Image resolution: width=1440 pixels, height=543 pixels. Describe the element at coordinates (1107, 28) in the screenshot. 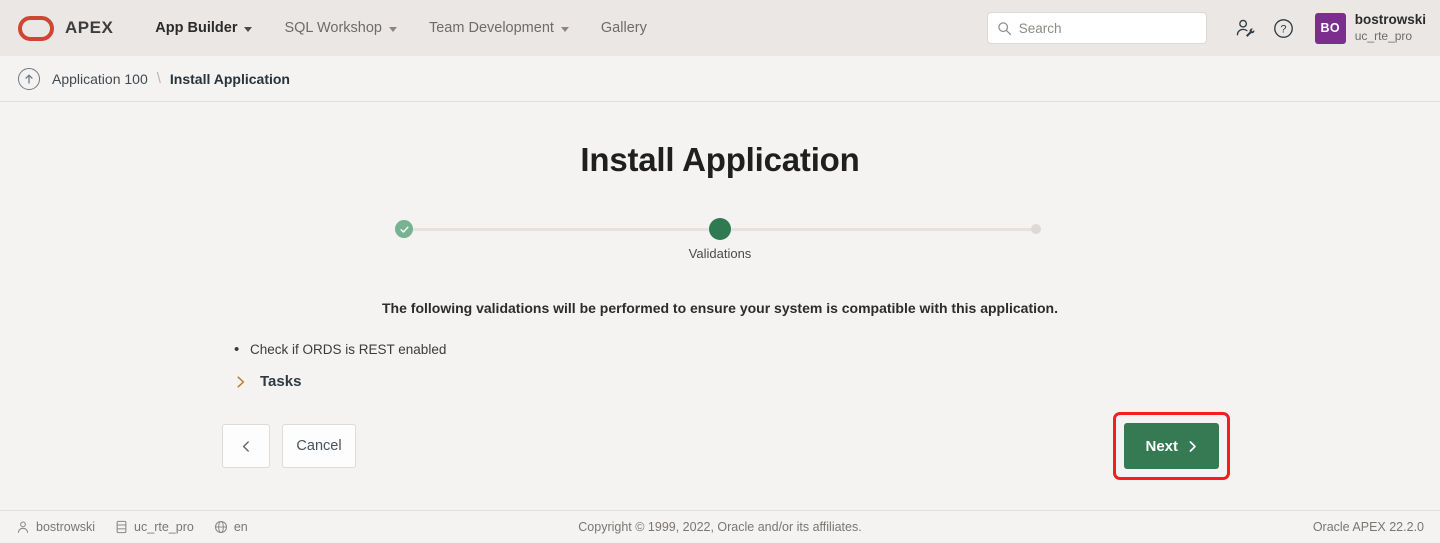

I see `search-input` at that location.